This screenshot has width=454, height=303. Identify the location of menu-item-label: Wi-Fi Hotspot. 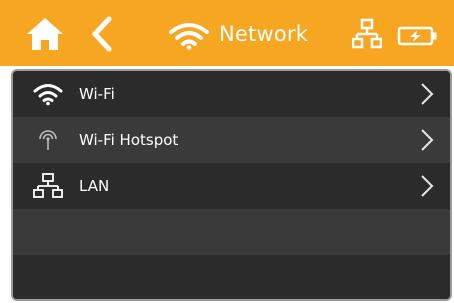
(129, 140).